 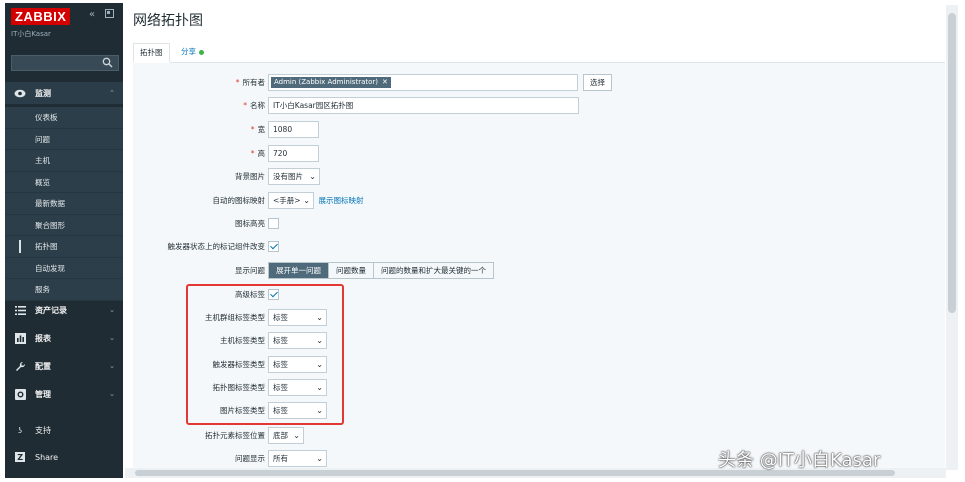 I want to click on sidebar-item-hosts: 主机, so click(x=64, y=161).